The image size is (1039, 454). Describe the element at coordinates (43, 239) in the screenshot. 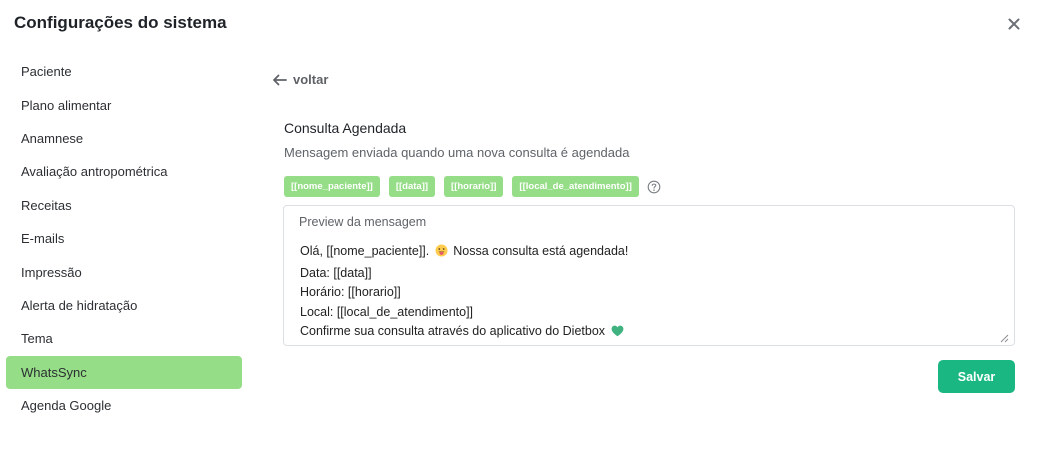

I see `sidebar-item-label: E-mails` at that location.